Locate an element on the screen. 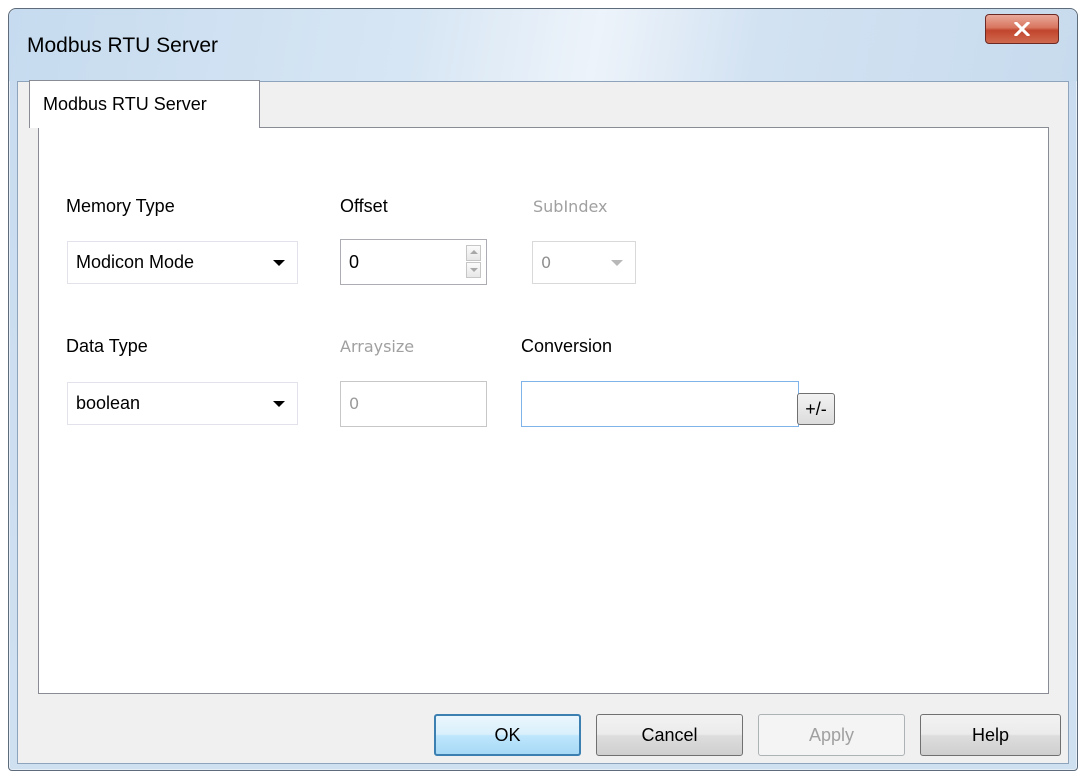  close-button is located at coordinates (1022, 29).